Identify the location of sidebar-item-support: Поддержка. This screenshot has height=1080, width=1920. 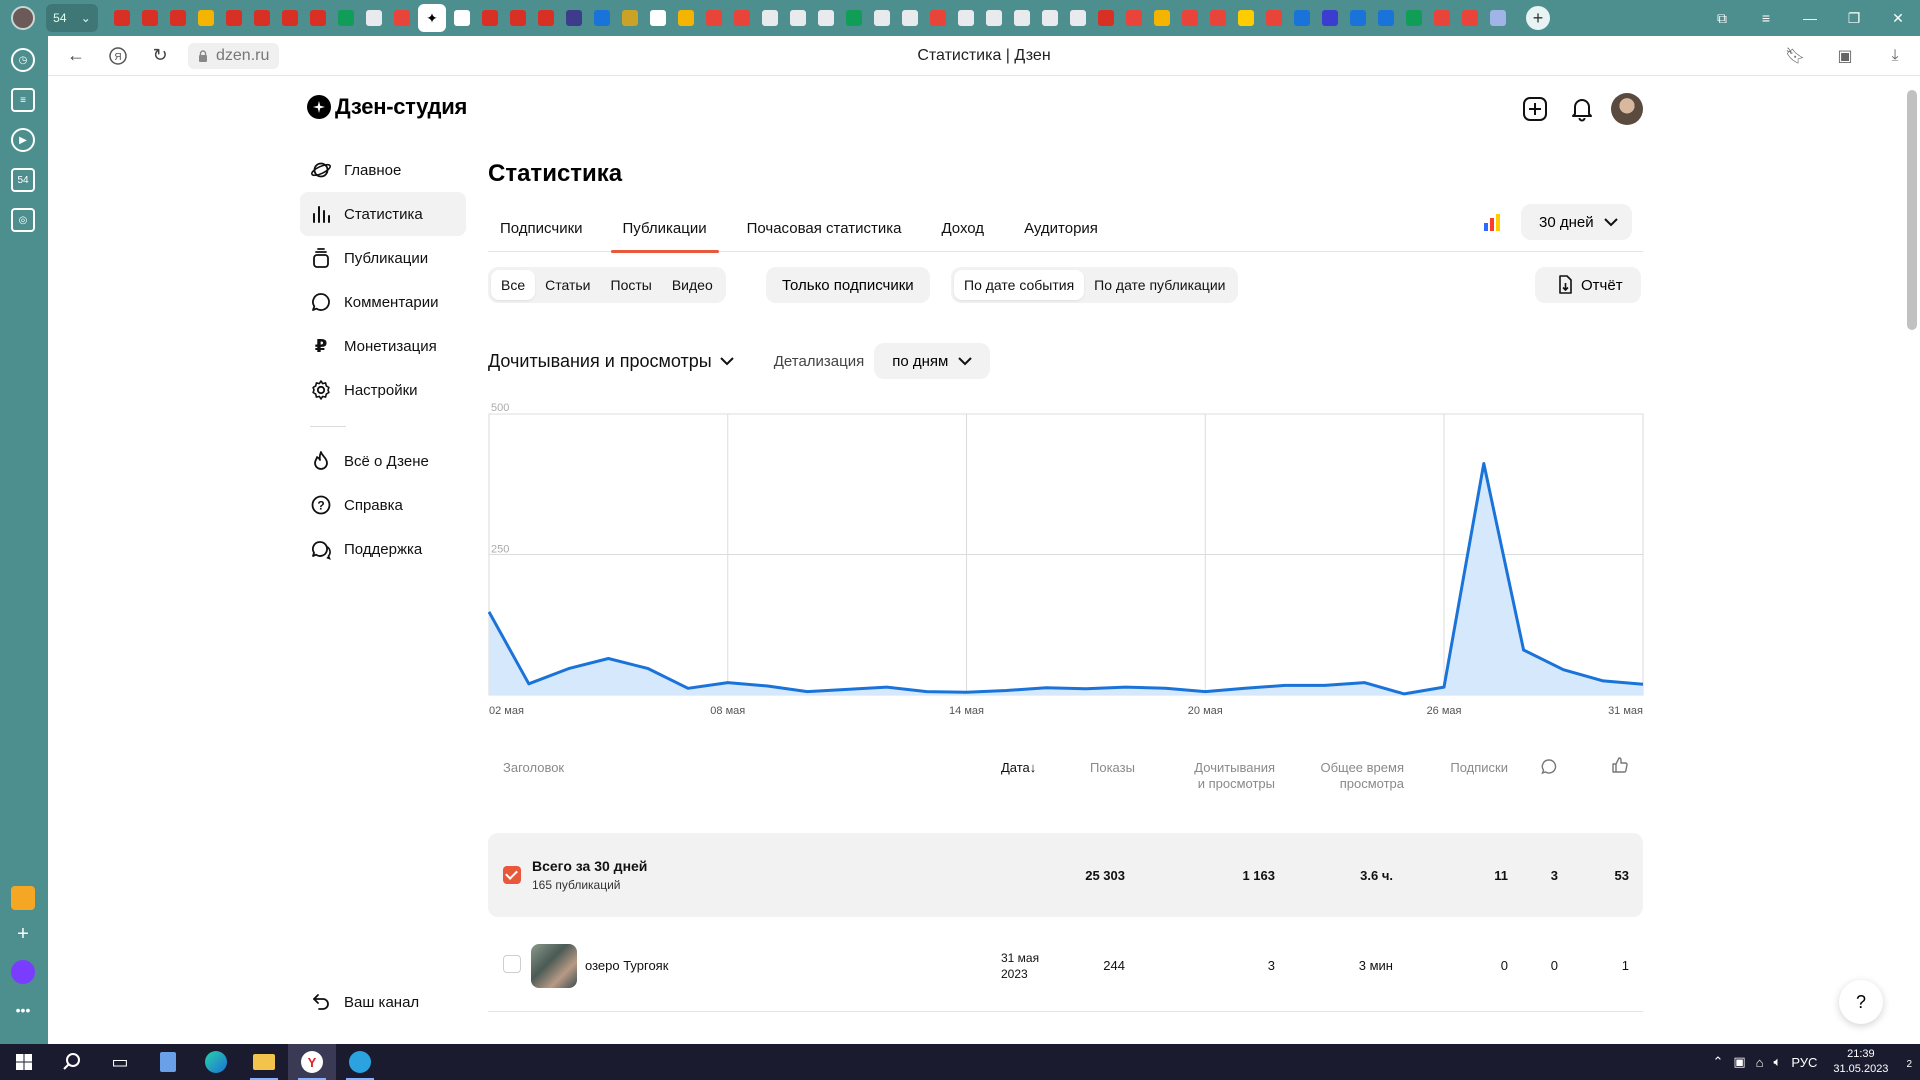
(383, 549).